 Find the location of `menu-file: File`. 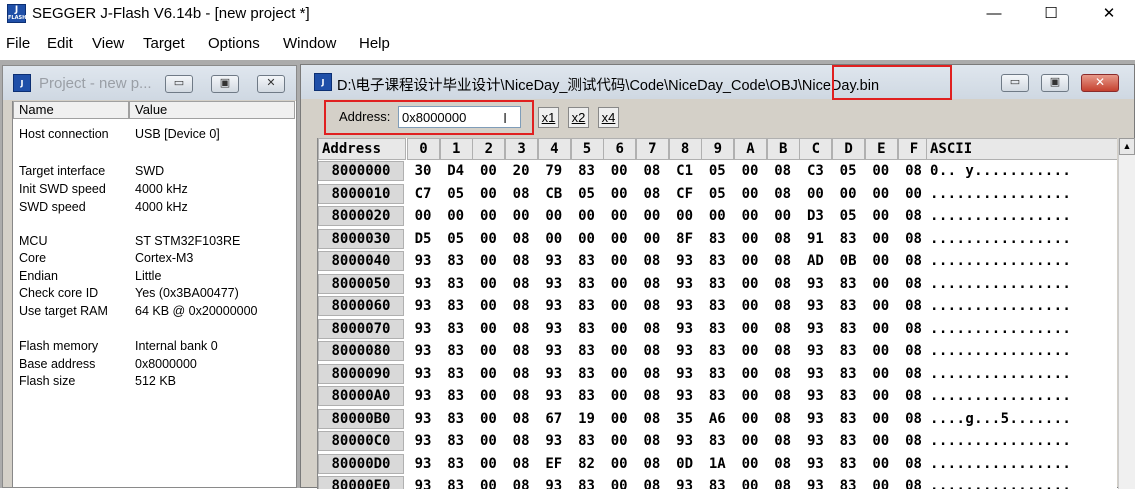

menu-file: File is located at coordinates (18, 43).